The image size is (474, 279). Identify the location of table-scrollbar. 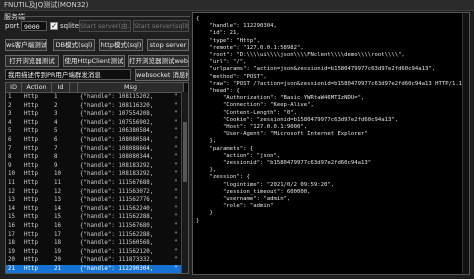
(184, 182).